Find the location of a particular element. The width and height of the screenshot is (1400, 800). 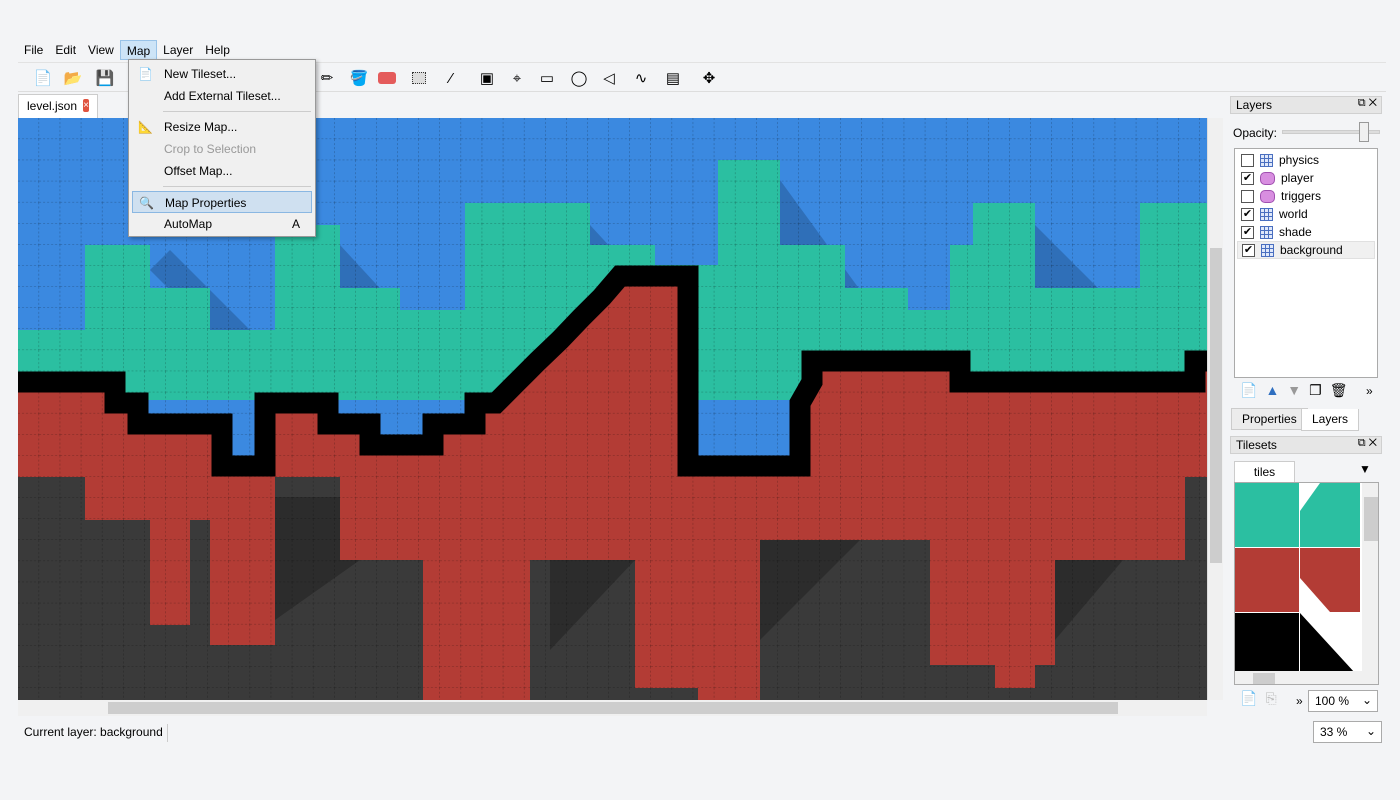

layer-row-triggers: triggers is located at coordinates (1306, 196).